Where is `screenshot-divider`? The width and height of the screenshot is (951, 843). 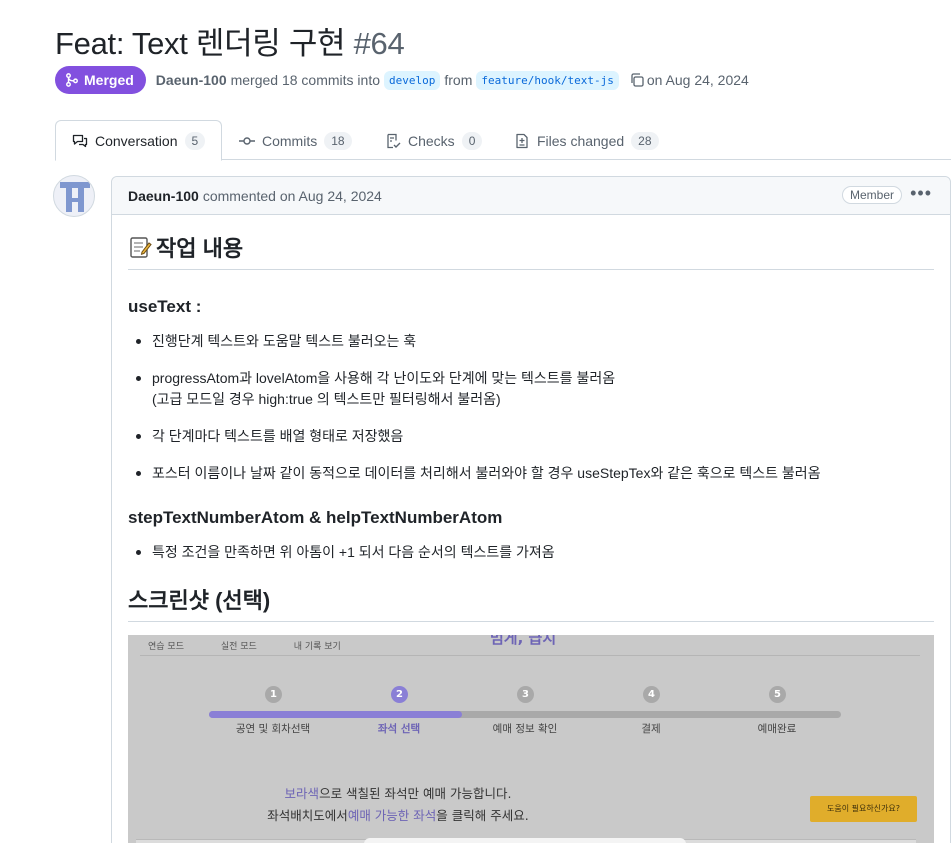
screenshot-divider is located at coordinates (530, 655).